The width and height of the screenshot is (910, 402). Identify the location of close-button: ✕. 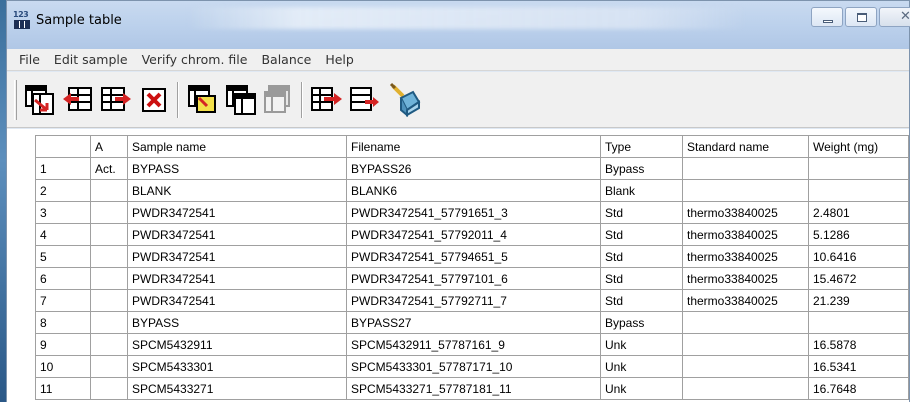
(894, 17).